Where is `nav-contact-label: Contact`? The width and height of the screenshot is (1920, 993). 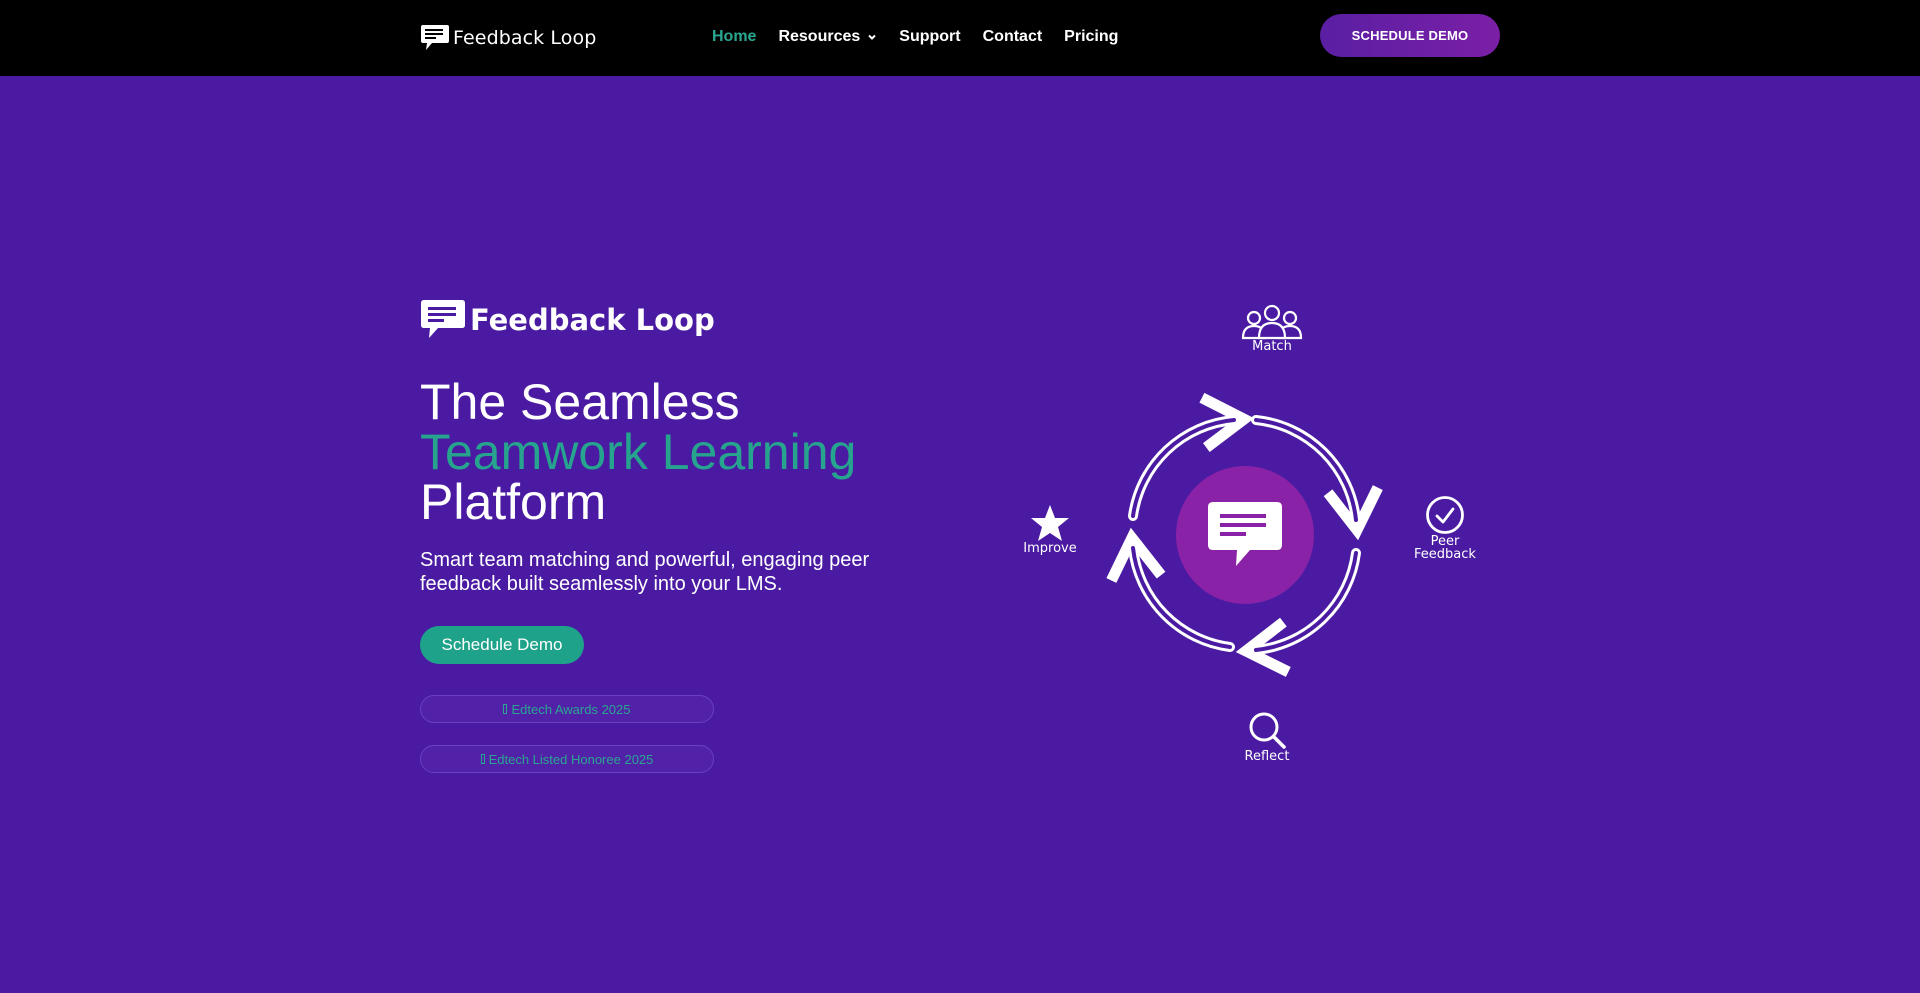 nav-contact-label: Contact is located at coordinates (1012, 36).